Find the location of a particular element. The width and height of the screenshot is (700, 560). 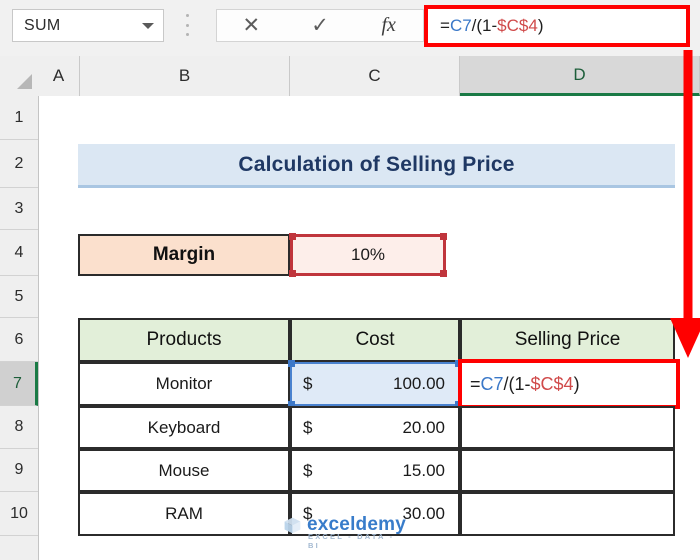

margin-value-cell: 10% is located at coordinates (368, 255).